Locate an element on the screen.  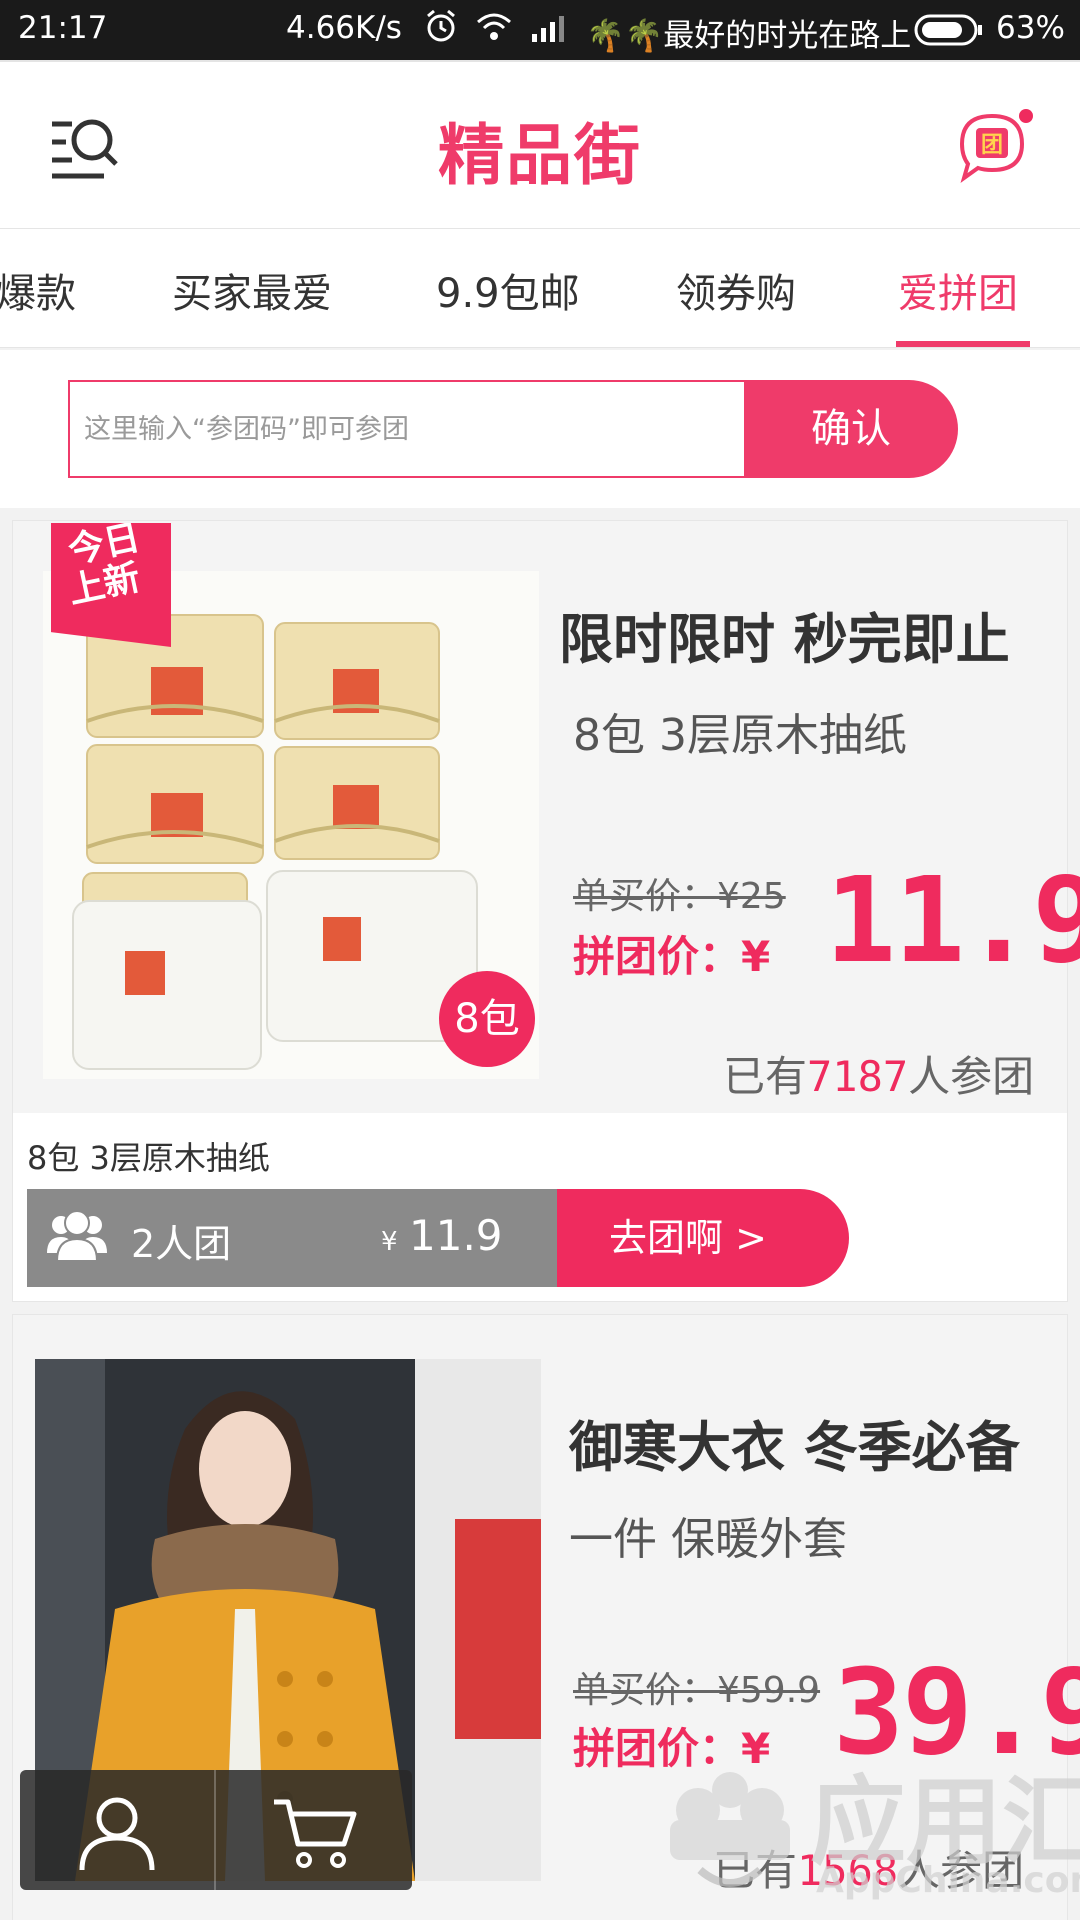
status-bar: 21:17 4.66K/s 🌴🌴最好的时光在路上 63% is located at coordinates (540, 30).